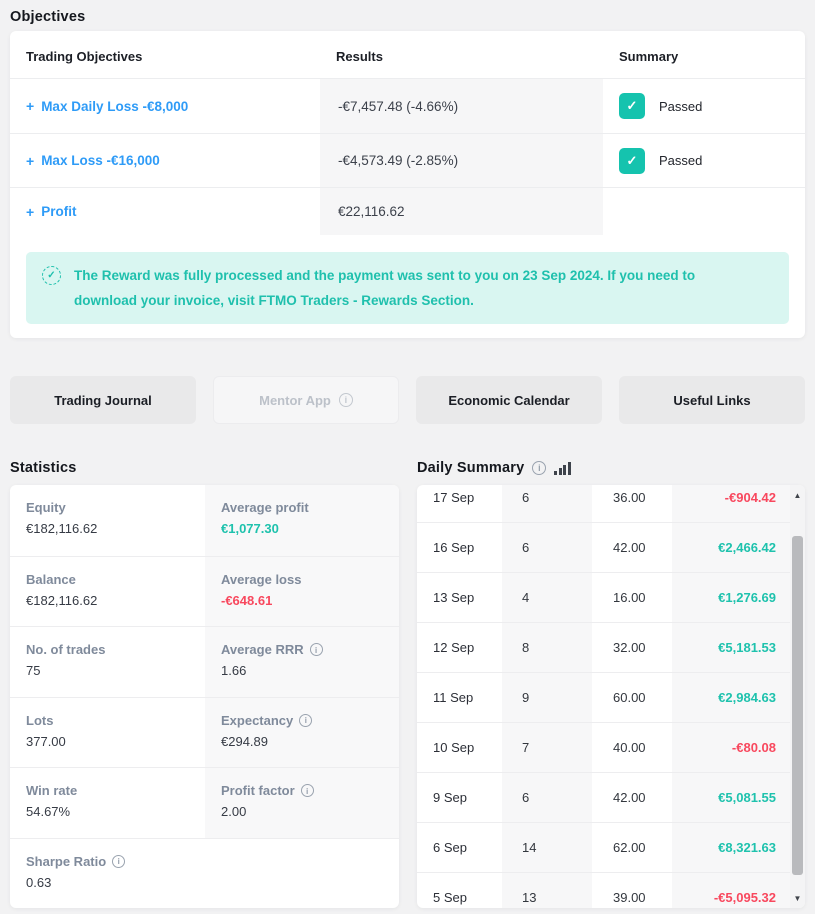 The width and height of the screenshot is (815, 914). What do you see at coordinates (107, 732) in the screenshot?
I see `stat-lots: Lots 377.00` at bounding box center [107, 732].